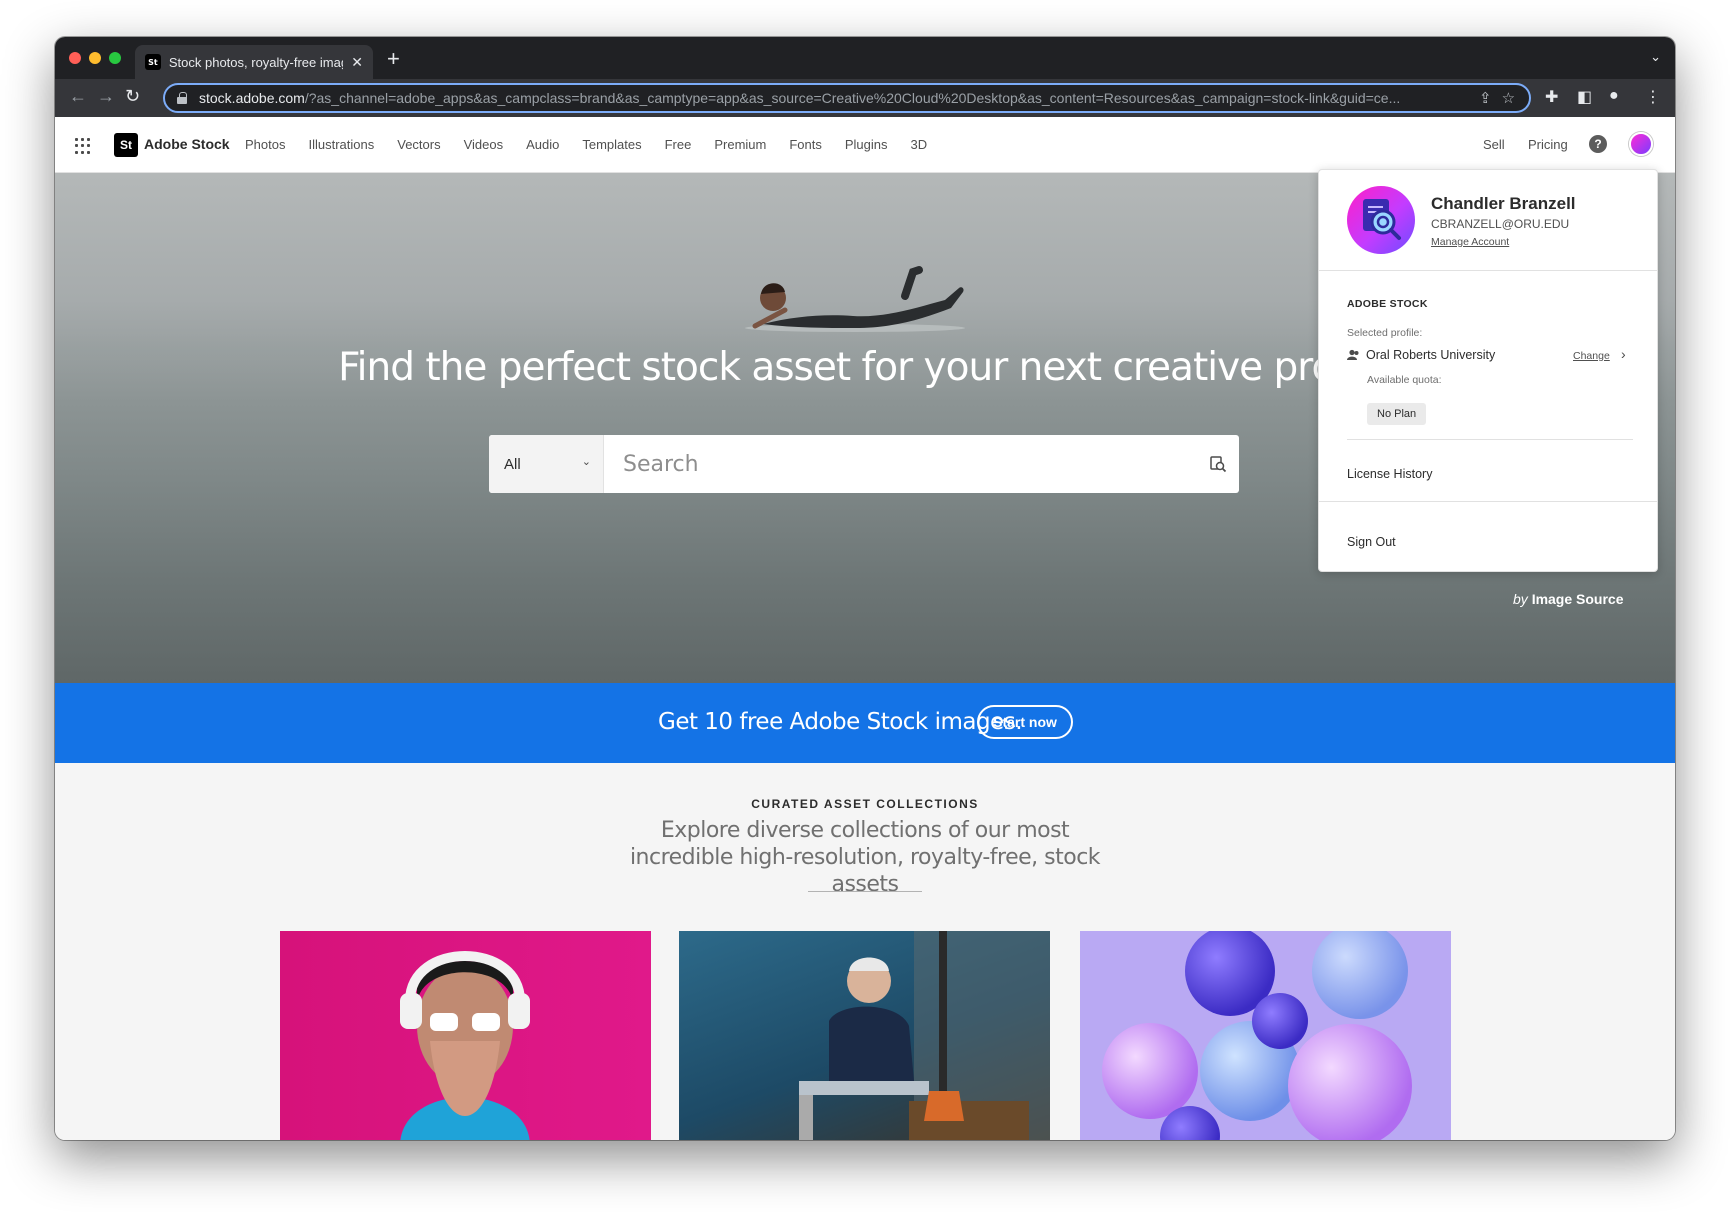 Image resolution: width=1730 pixels, height=1212 pixels. I want to click on search-input, so click(900, 464).